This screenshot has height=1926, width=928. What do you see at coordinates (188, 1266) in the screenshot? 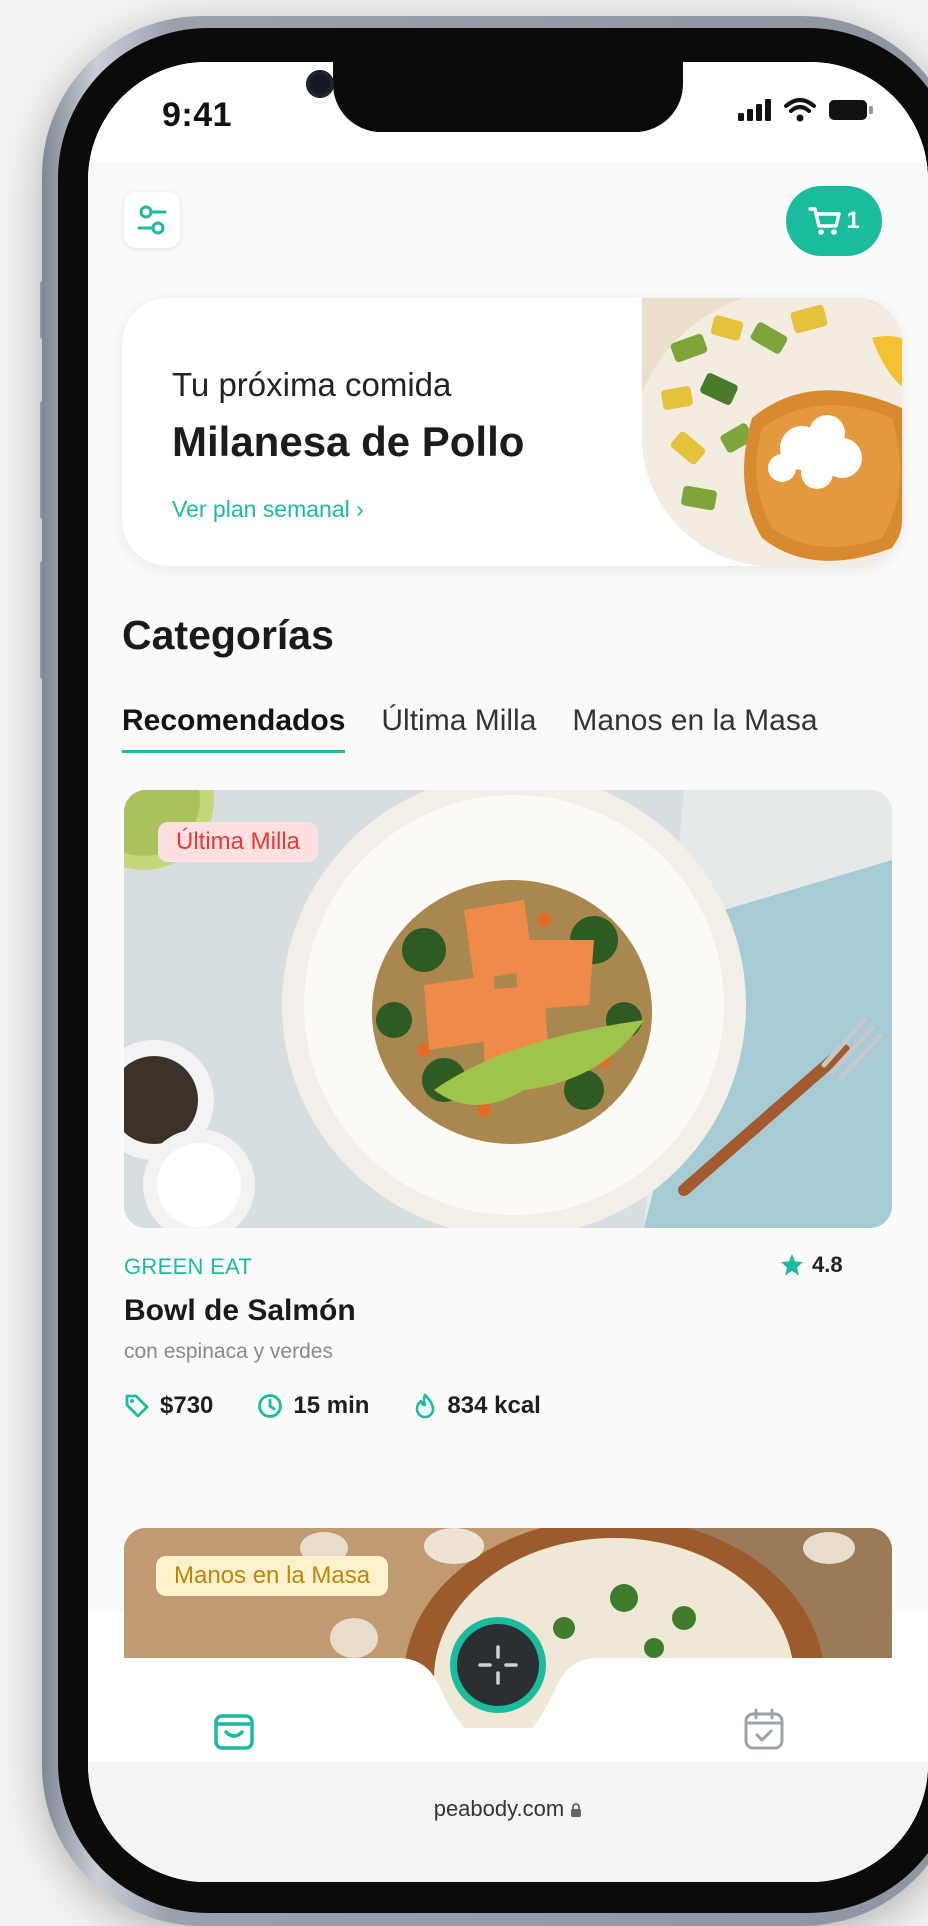
I see `meal-brand: GREEN EAT` at bounding box center [188, 1266].